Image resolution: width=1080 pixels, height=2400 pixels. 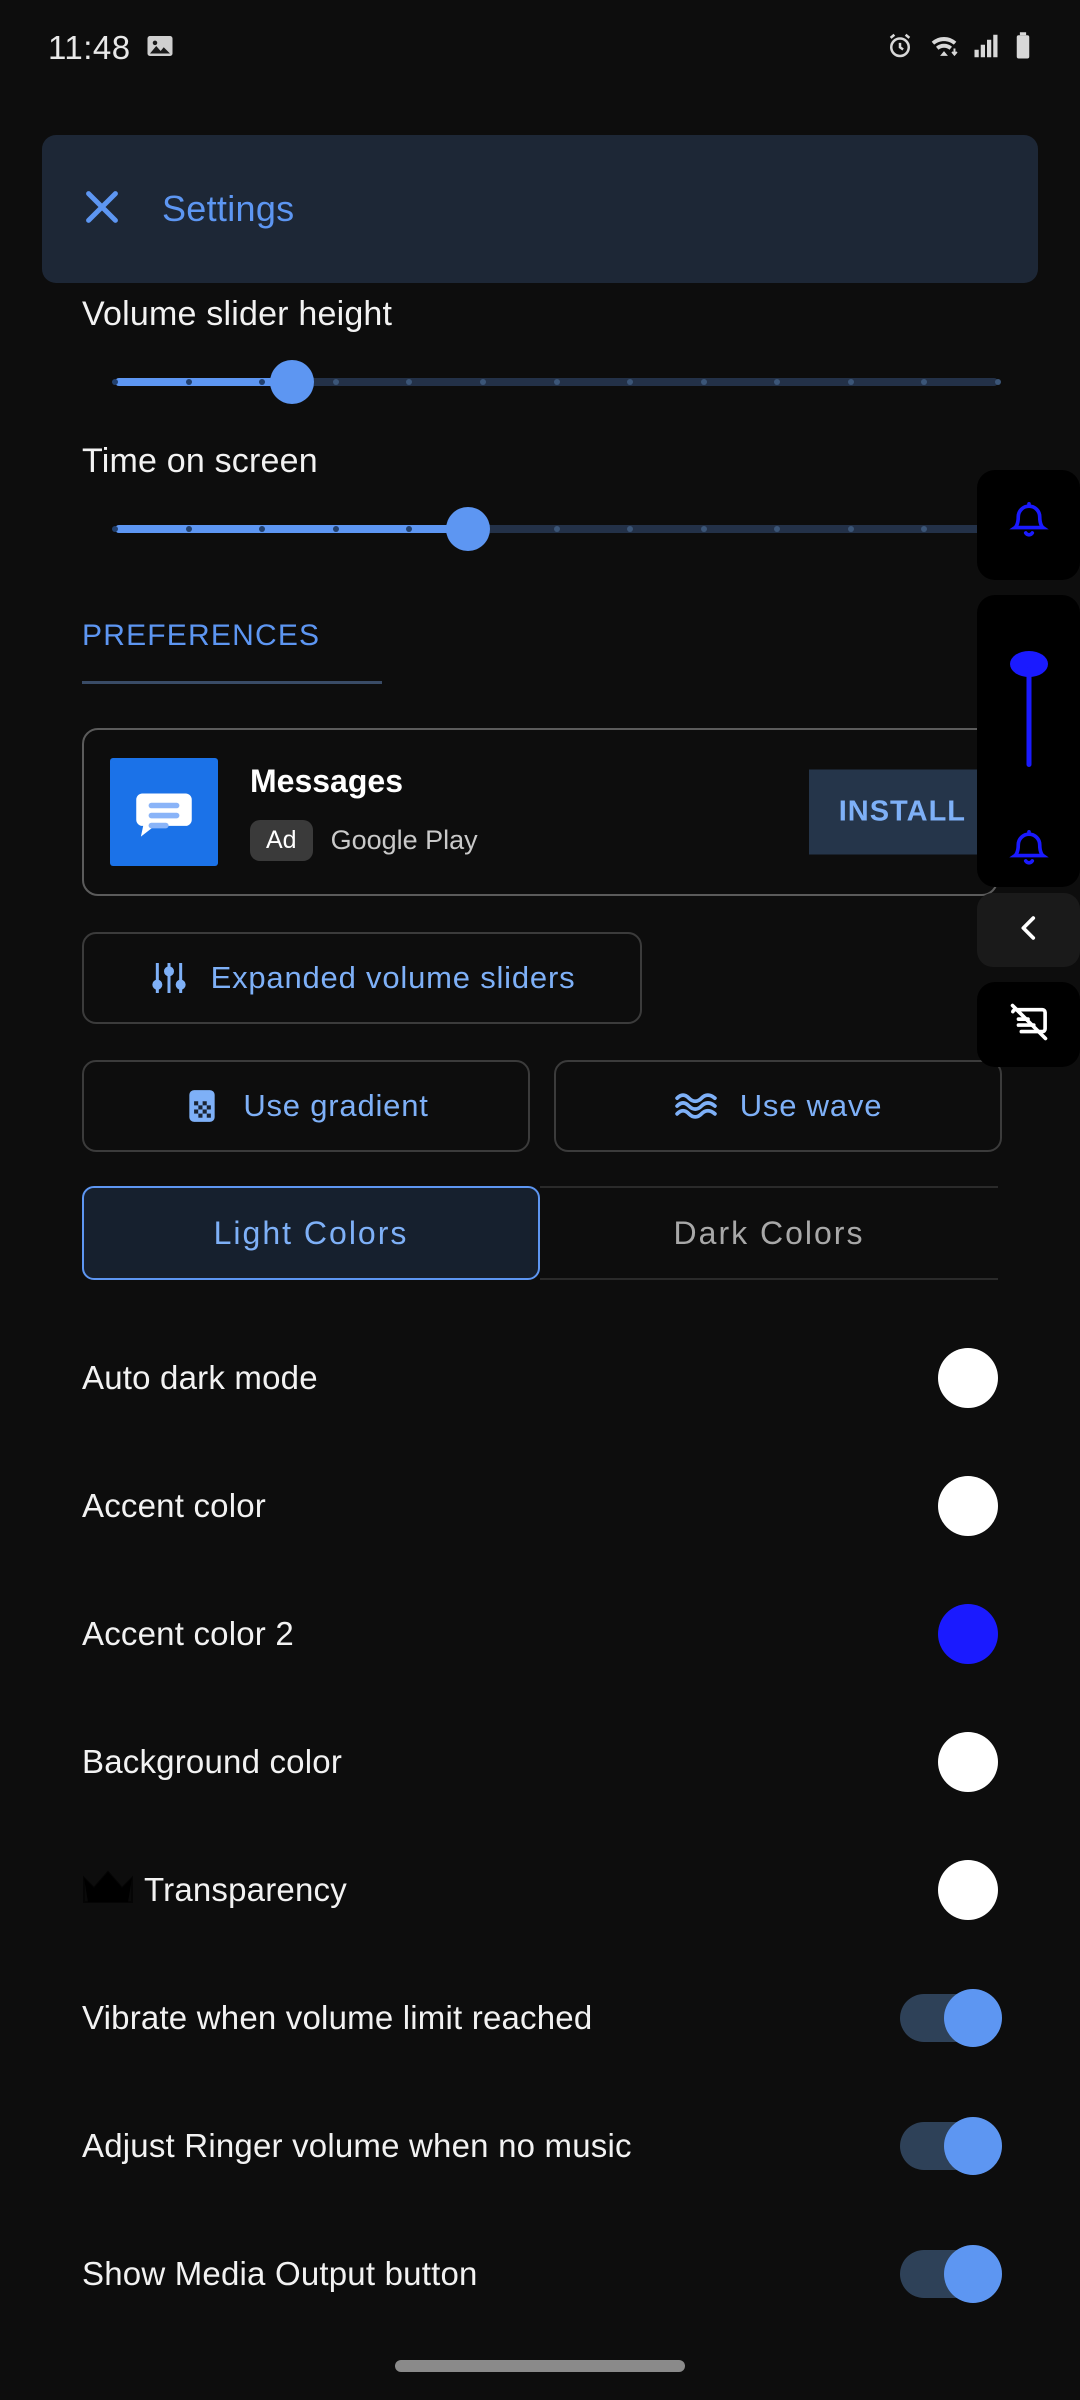 What do you see at coordinates (281, 840) in the screenshot?
I see `ad-badge: Ad` at bounding box center [281, 840].